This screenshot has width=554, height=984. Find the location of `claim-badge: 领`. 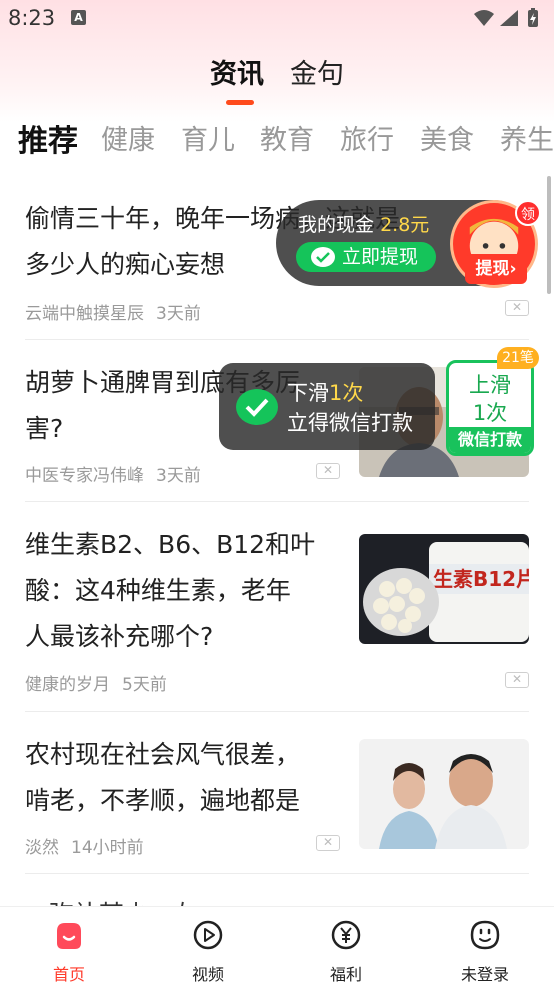

claim-badge: 领 is located at coordinates (528, 213).